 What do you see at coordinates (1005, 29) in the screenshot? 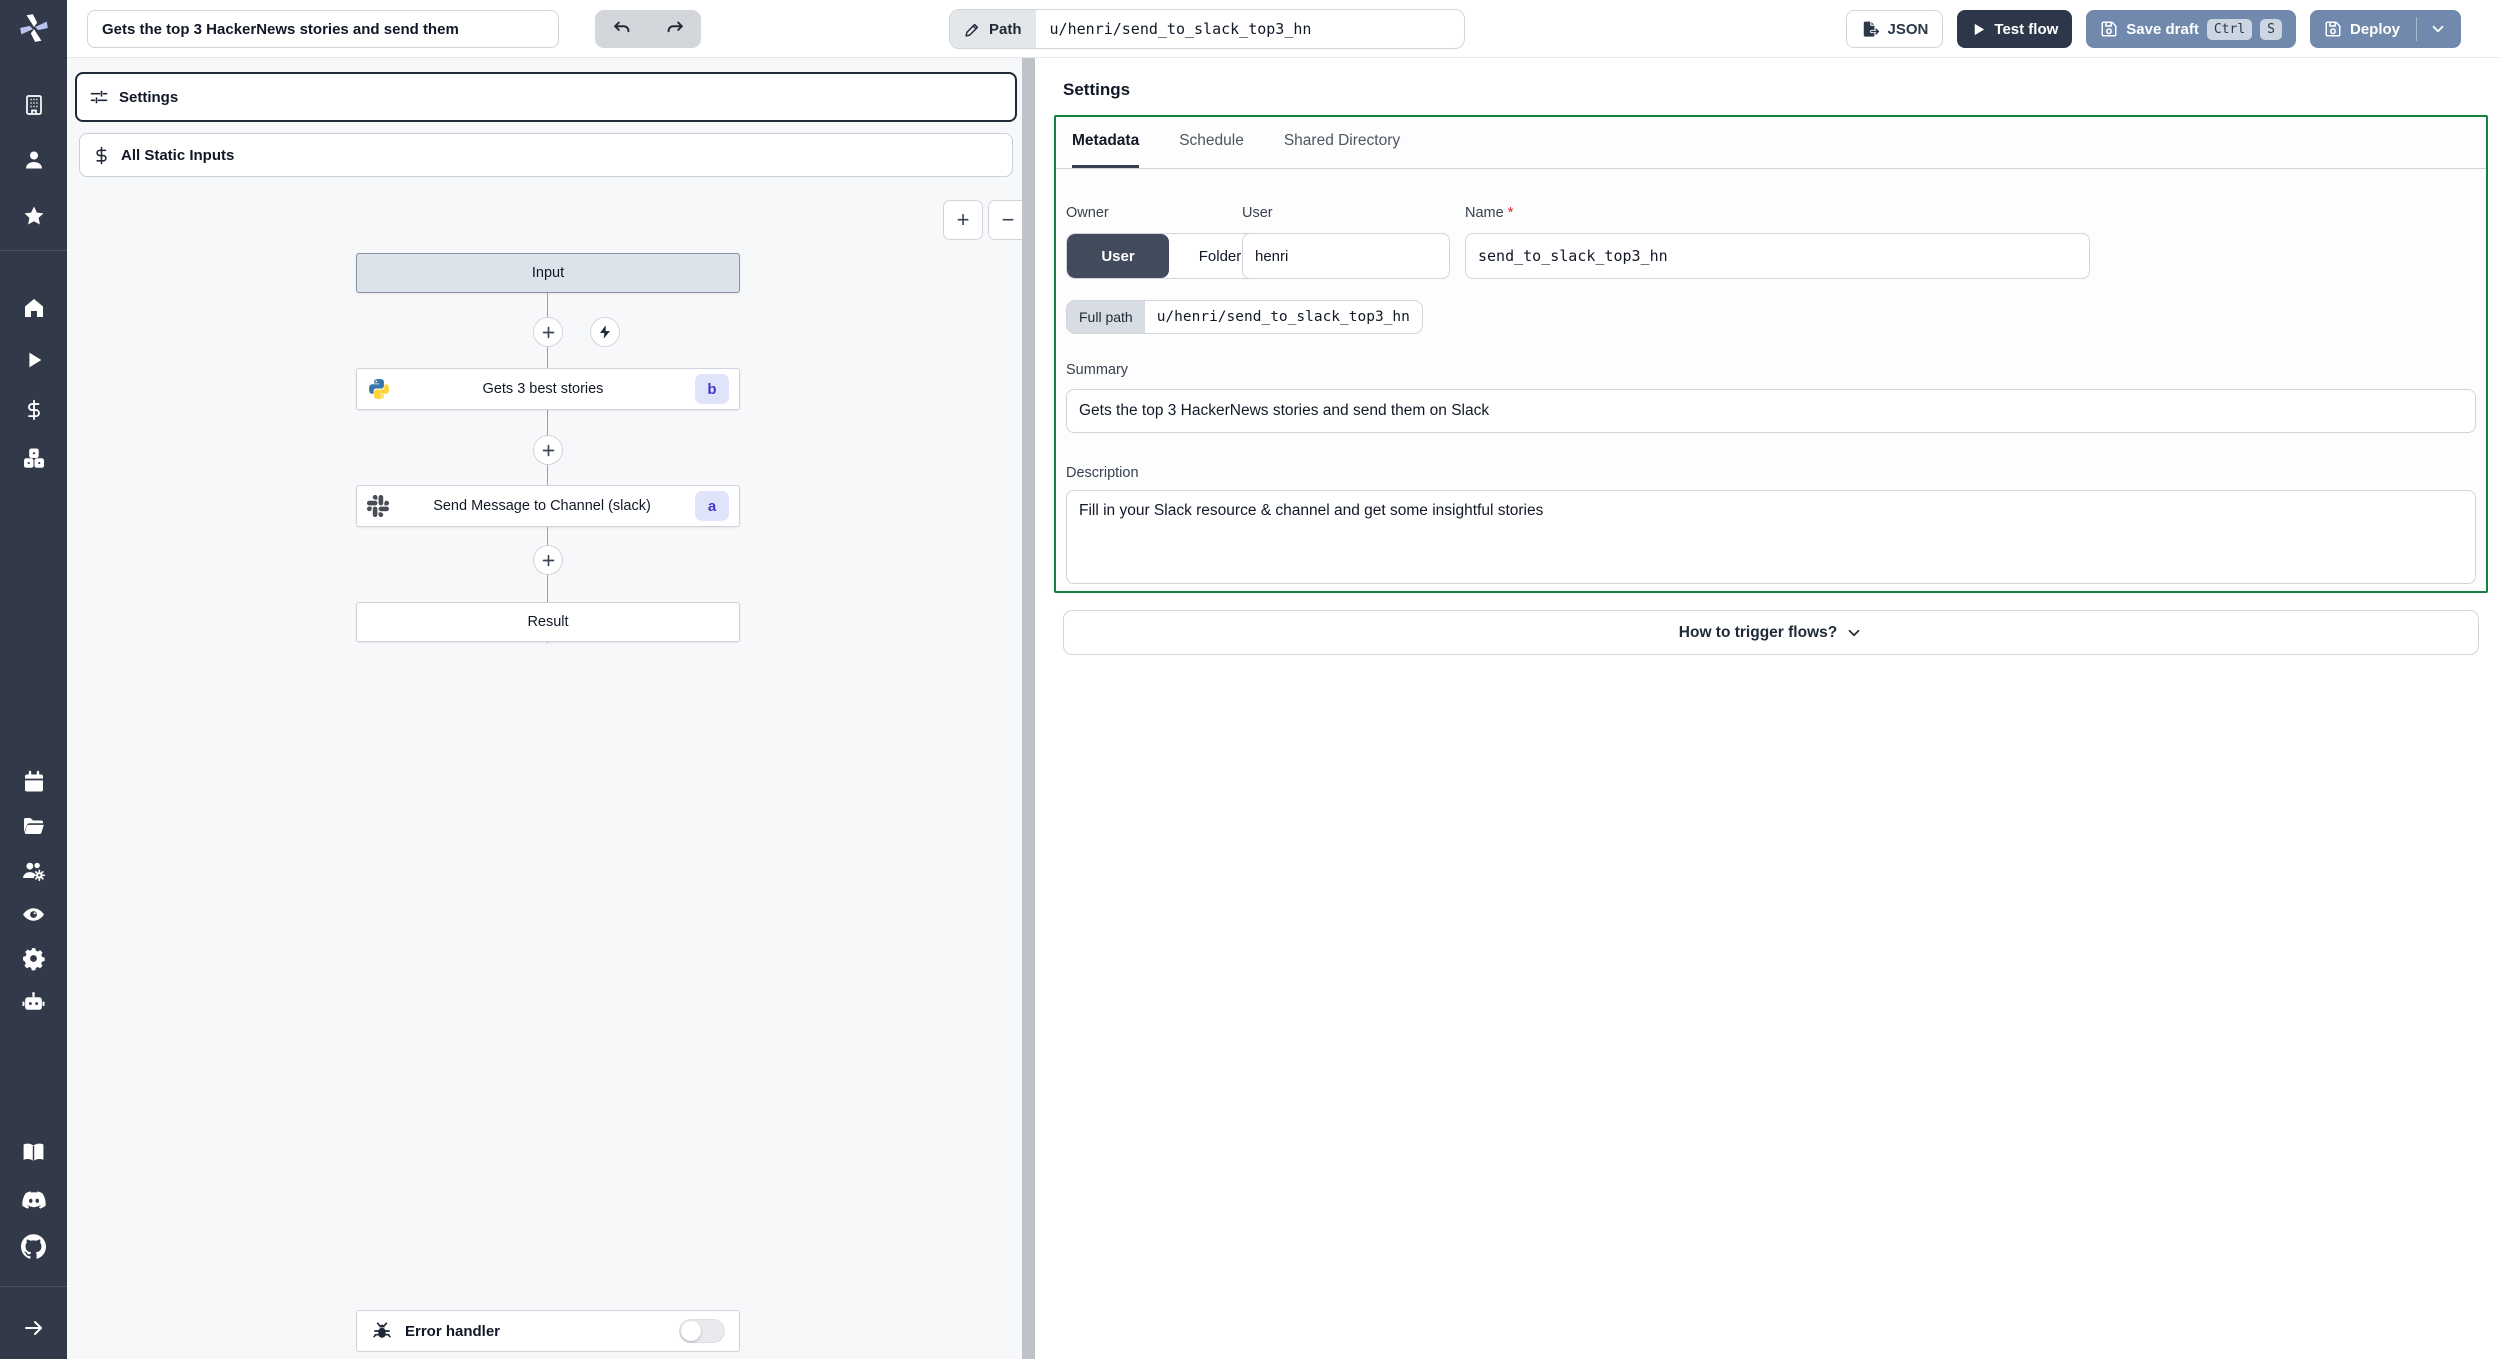
I see `path-label: Path` at bounding box center [1005, 29].